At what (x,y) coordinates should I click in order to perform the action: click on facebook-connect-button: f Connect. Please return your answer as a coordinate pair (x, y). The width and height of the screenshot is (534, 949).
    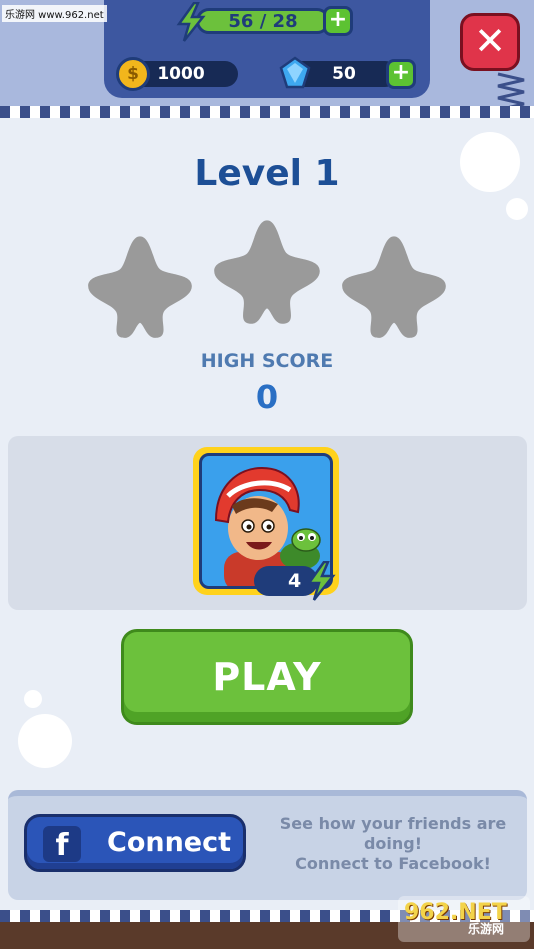
    Looking at the image, I should click on (135, 843).